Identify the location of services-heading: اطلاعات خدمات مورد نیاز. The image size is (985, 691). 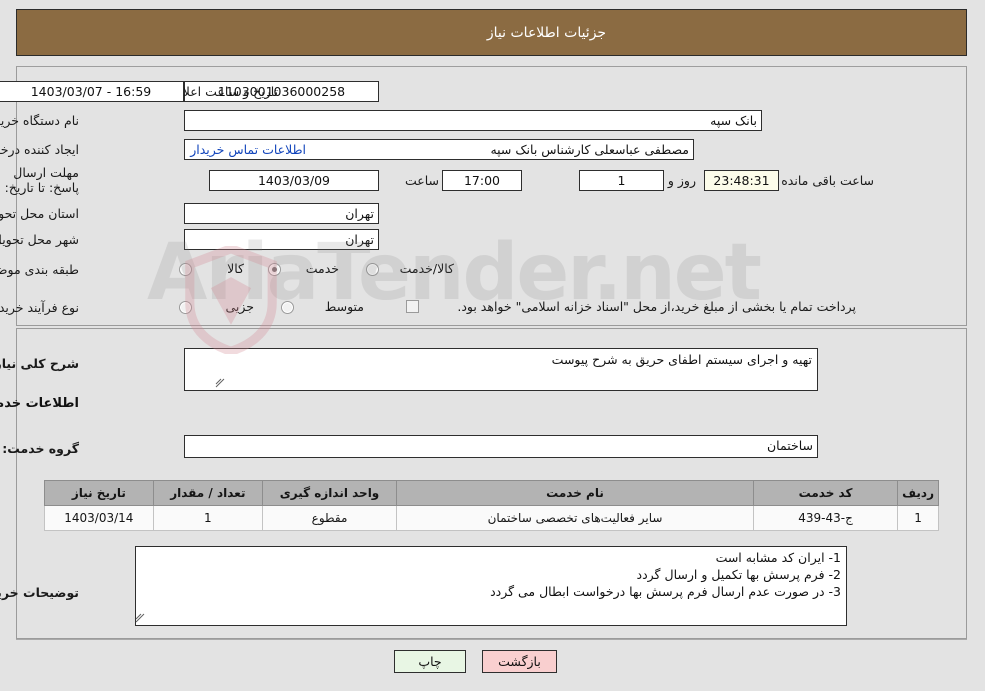
(40, 403).